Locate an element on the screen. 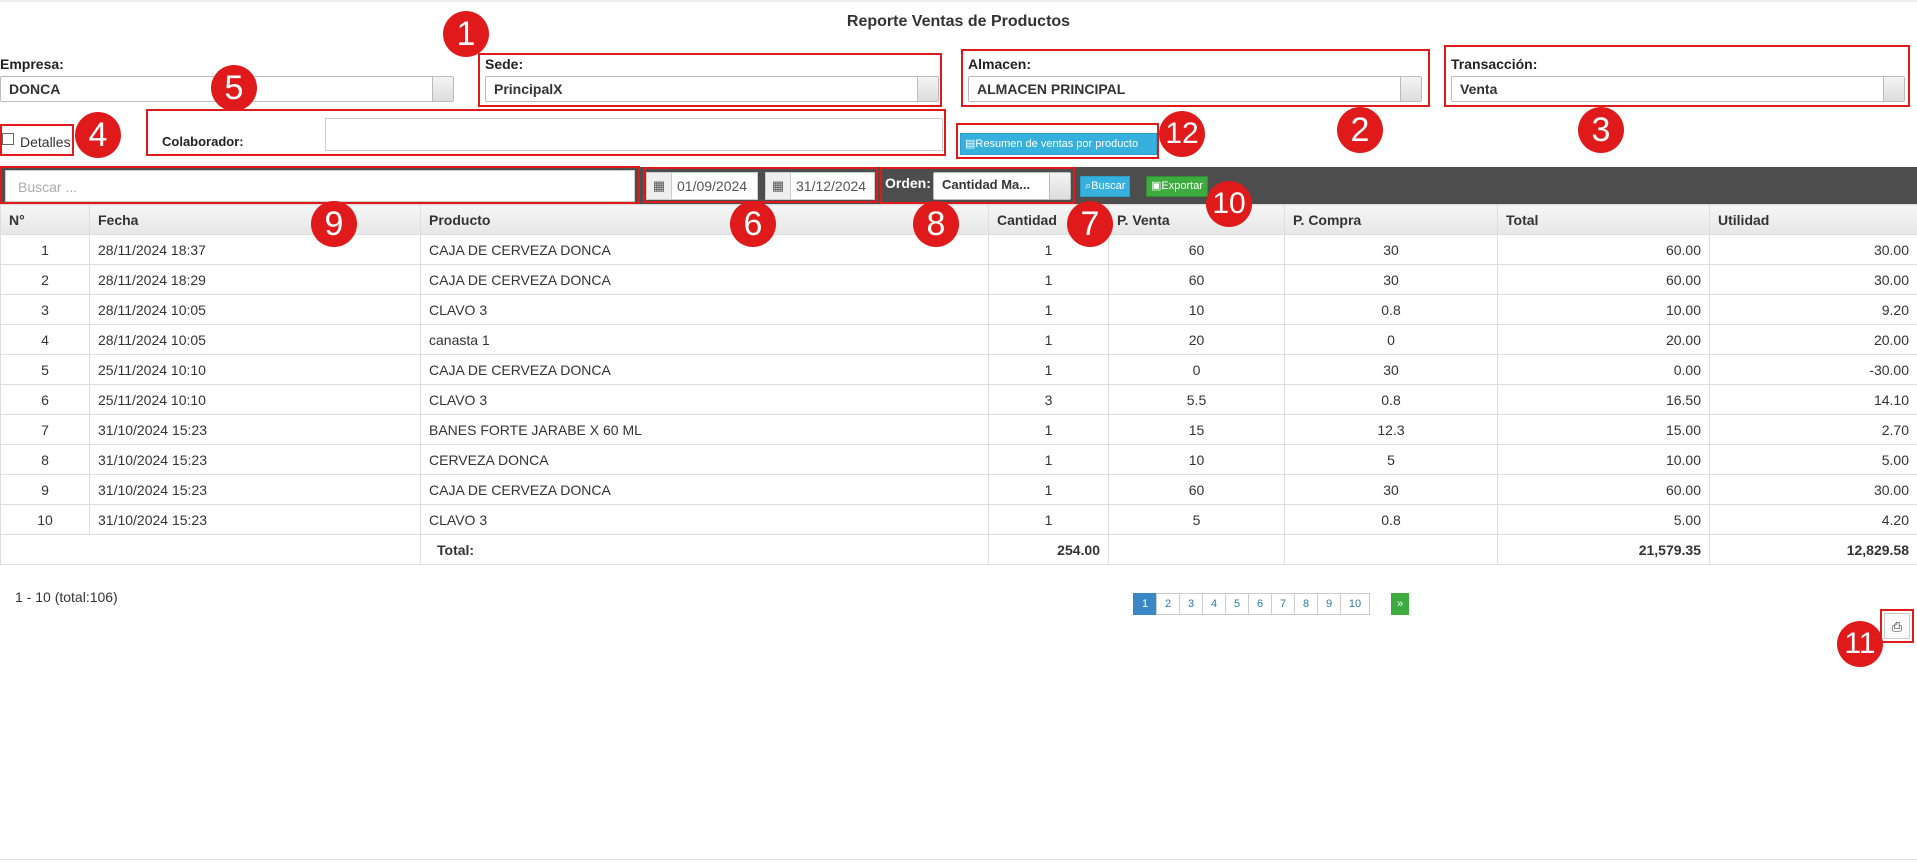 This screenshot has width=1917, height=862. column-header-utilidad: Utilidad is located at coordinates (1813, 219).